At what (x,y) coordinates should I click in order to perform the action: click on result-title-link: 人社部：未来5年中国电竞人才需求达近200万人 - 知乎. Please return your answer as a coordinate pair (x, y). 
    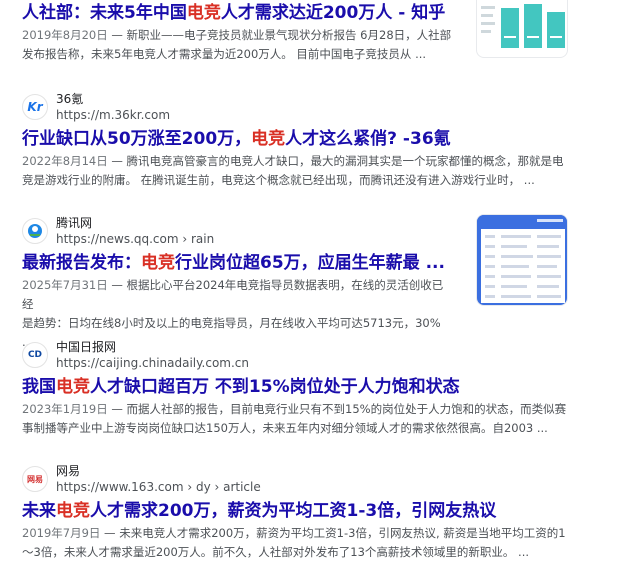
    Looking at the image, I should click on (237, 13).